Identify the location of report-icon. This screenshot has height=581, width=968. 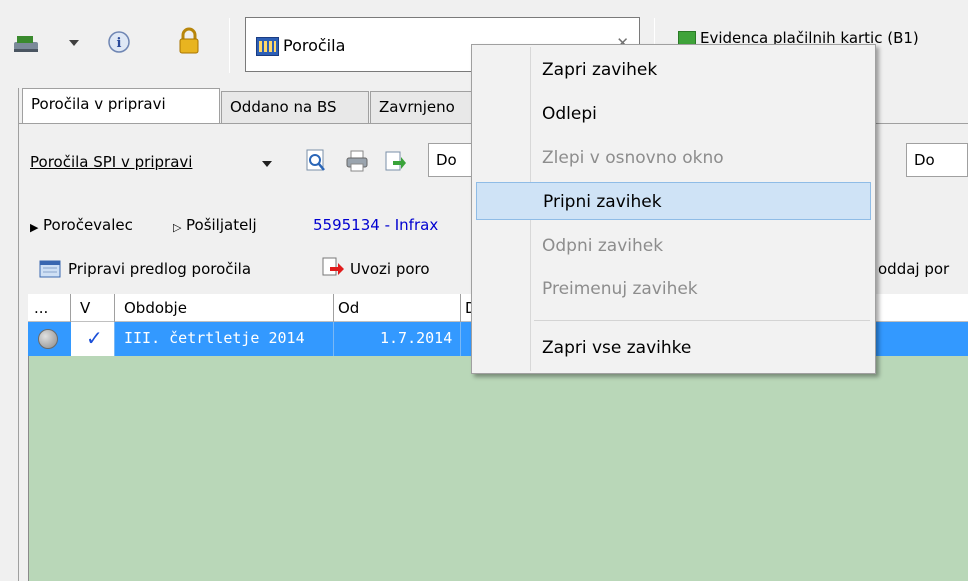
(267, 46).